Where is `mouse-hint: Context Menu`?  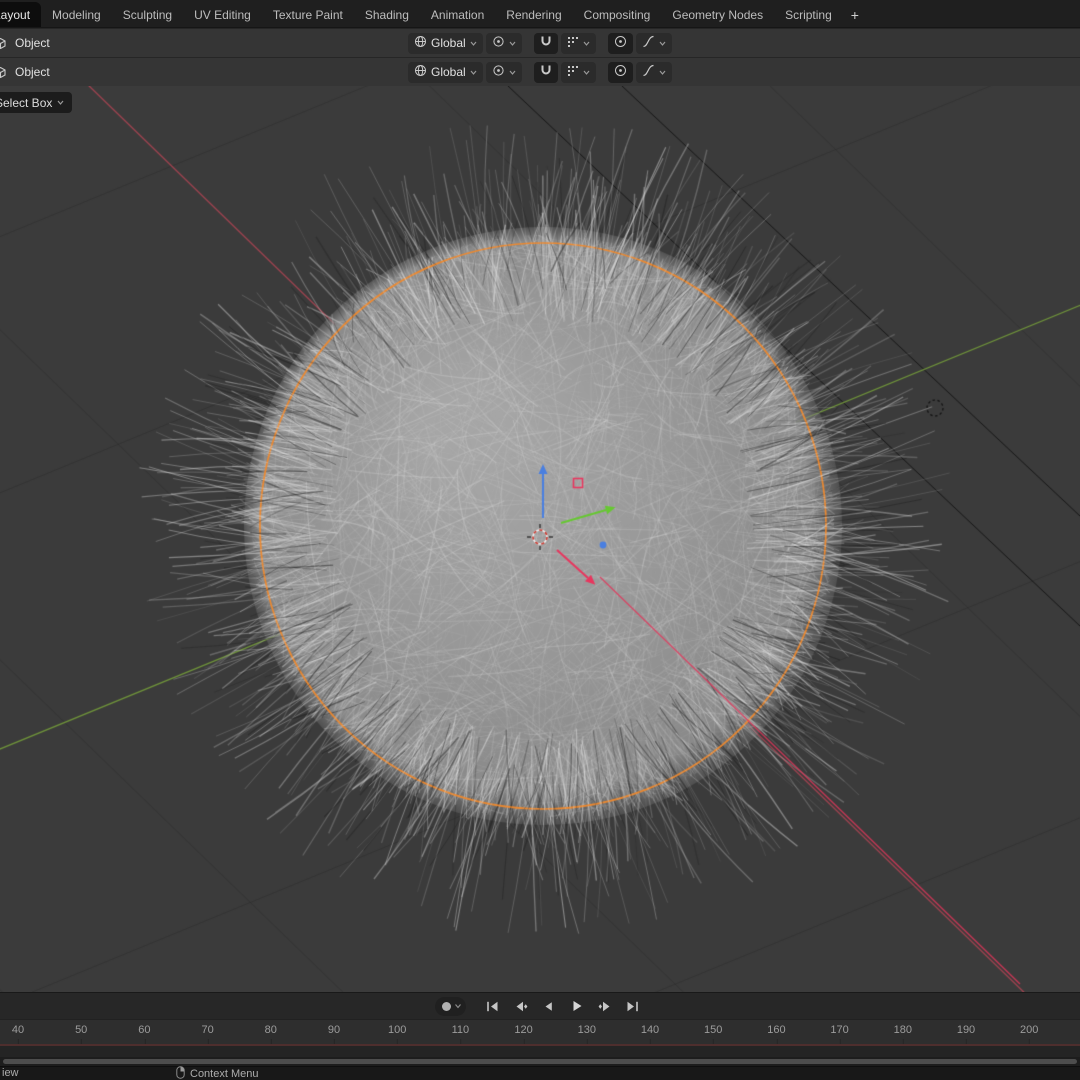 mouse-hint: Context Menu is located at coordinates (217, 1072).